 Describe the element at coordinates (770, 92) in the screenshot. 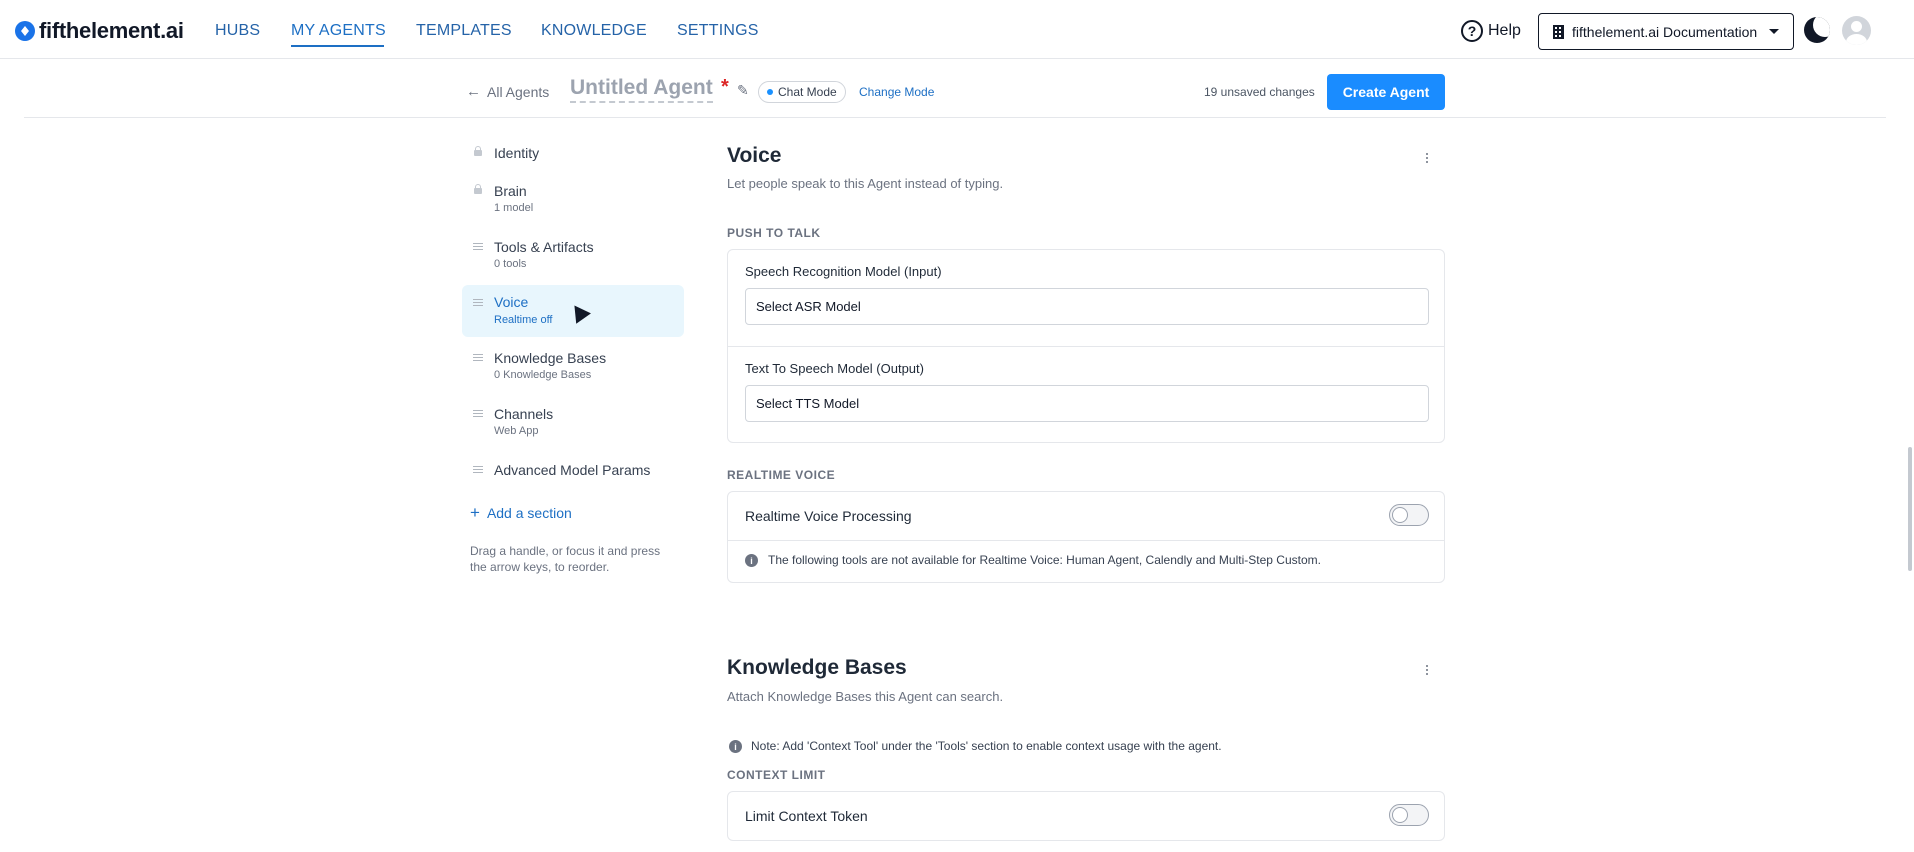

I see `status-dot-icon` at that location.